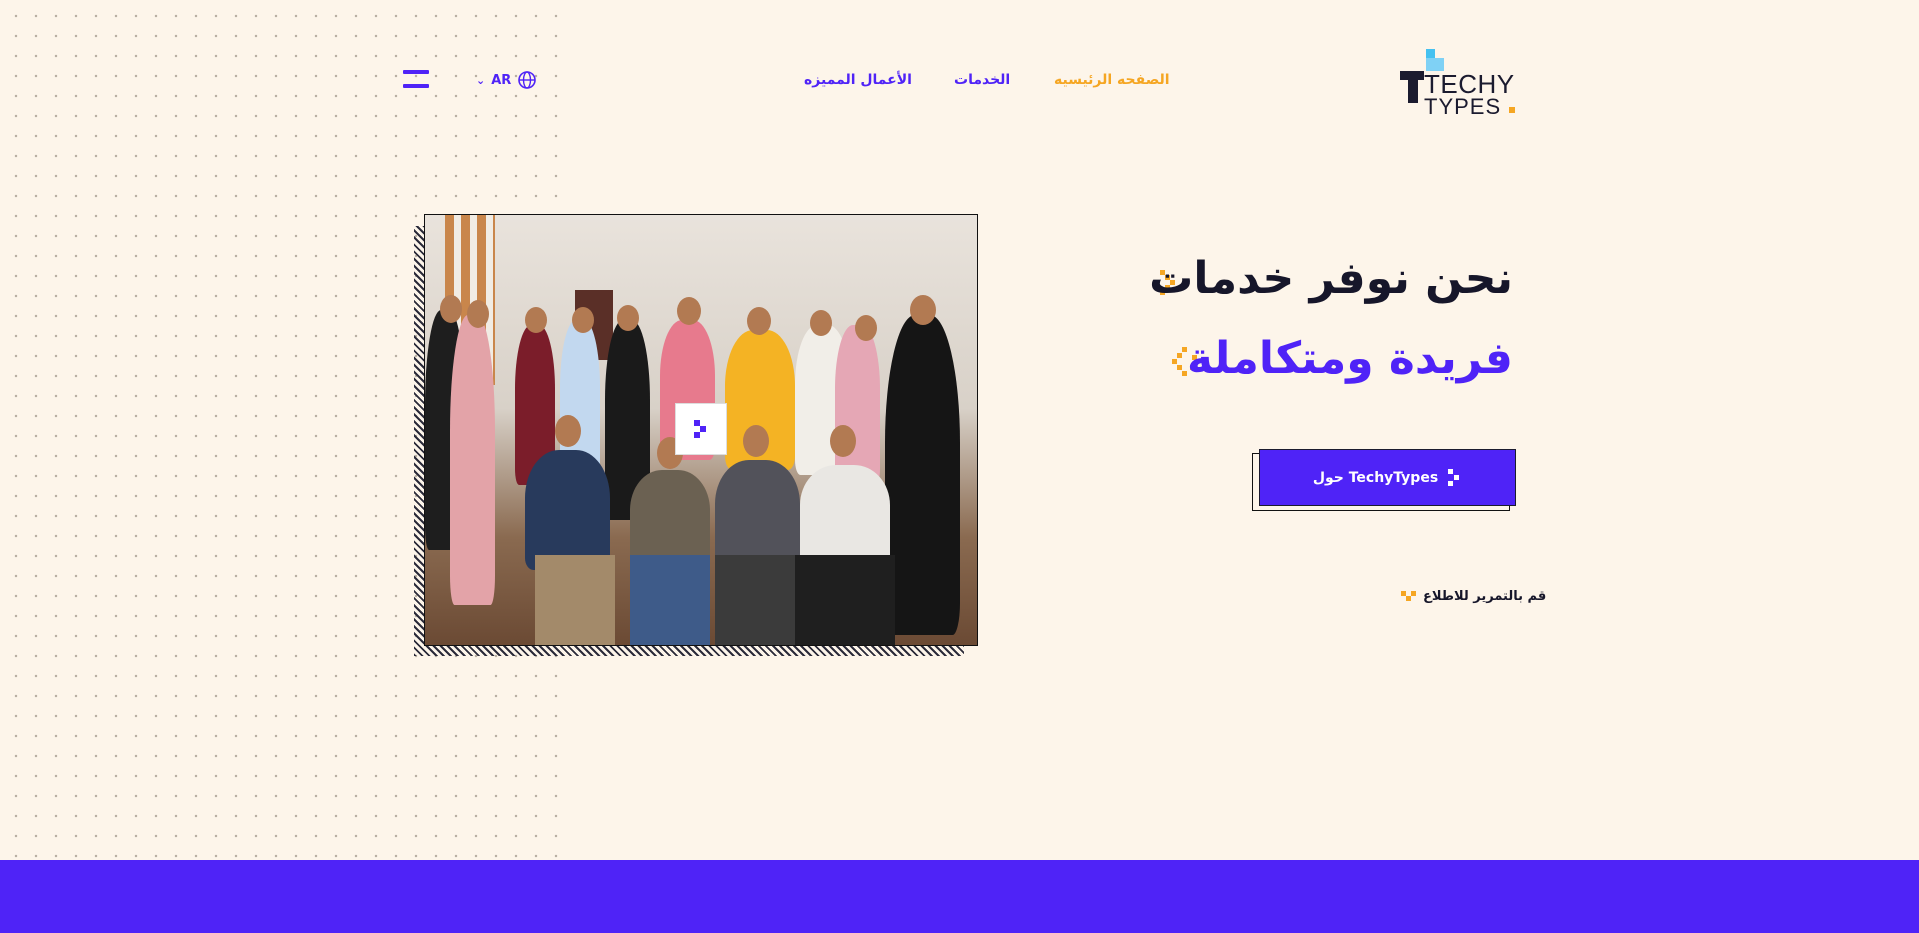 This screenshot has height=933, width=1919. Describe the element at coordinates (416, 80) in the screenshot. I see `hamburger-menu-icon` at that location.